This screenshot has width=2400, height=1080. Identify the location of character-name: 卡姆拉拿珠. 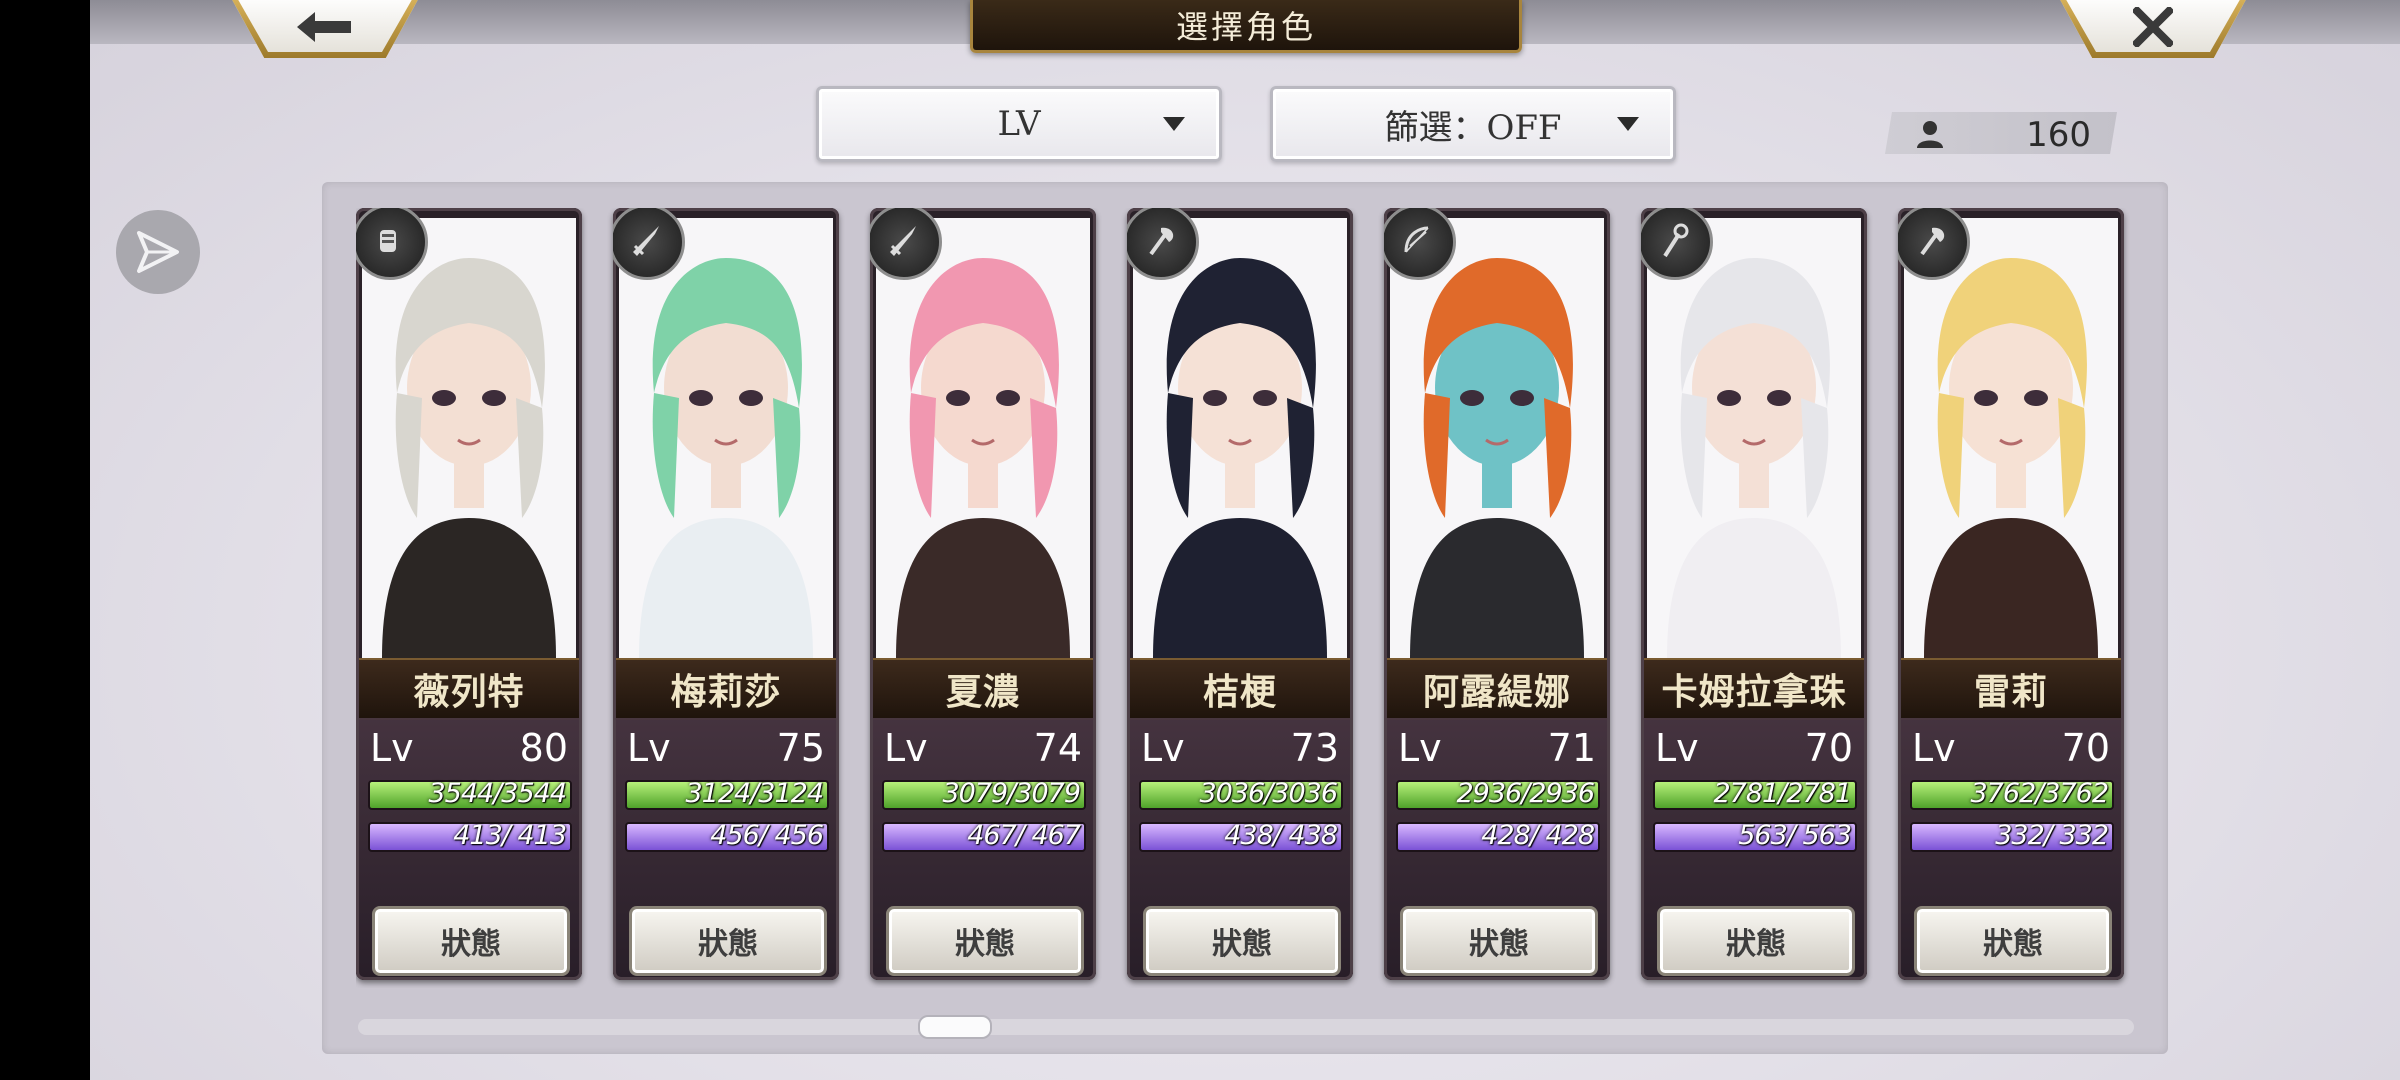
(1754, 689).